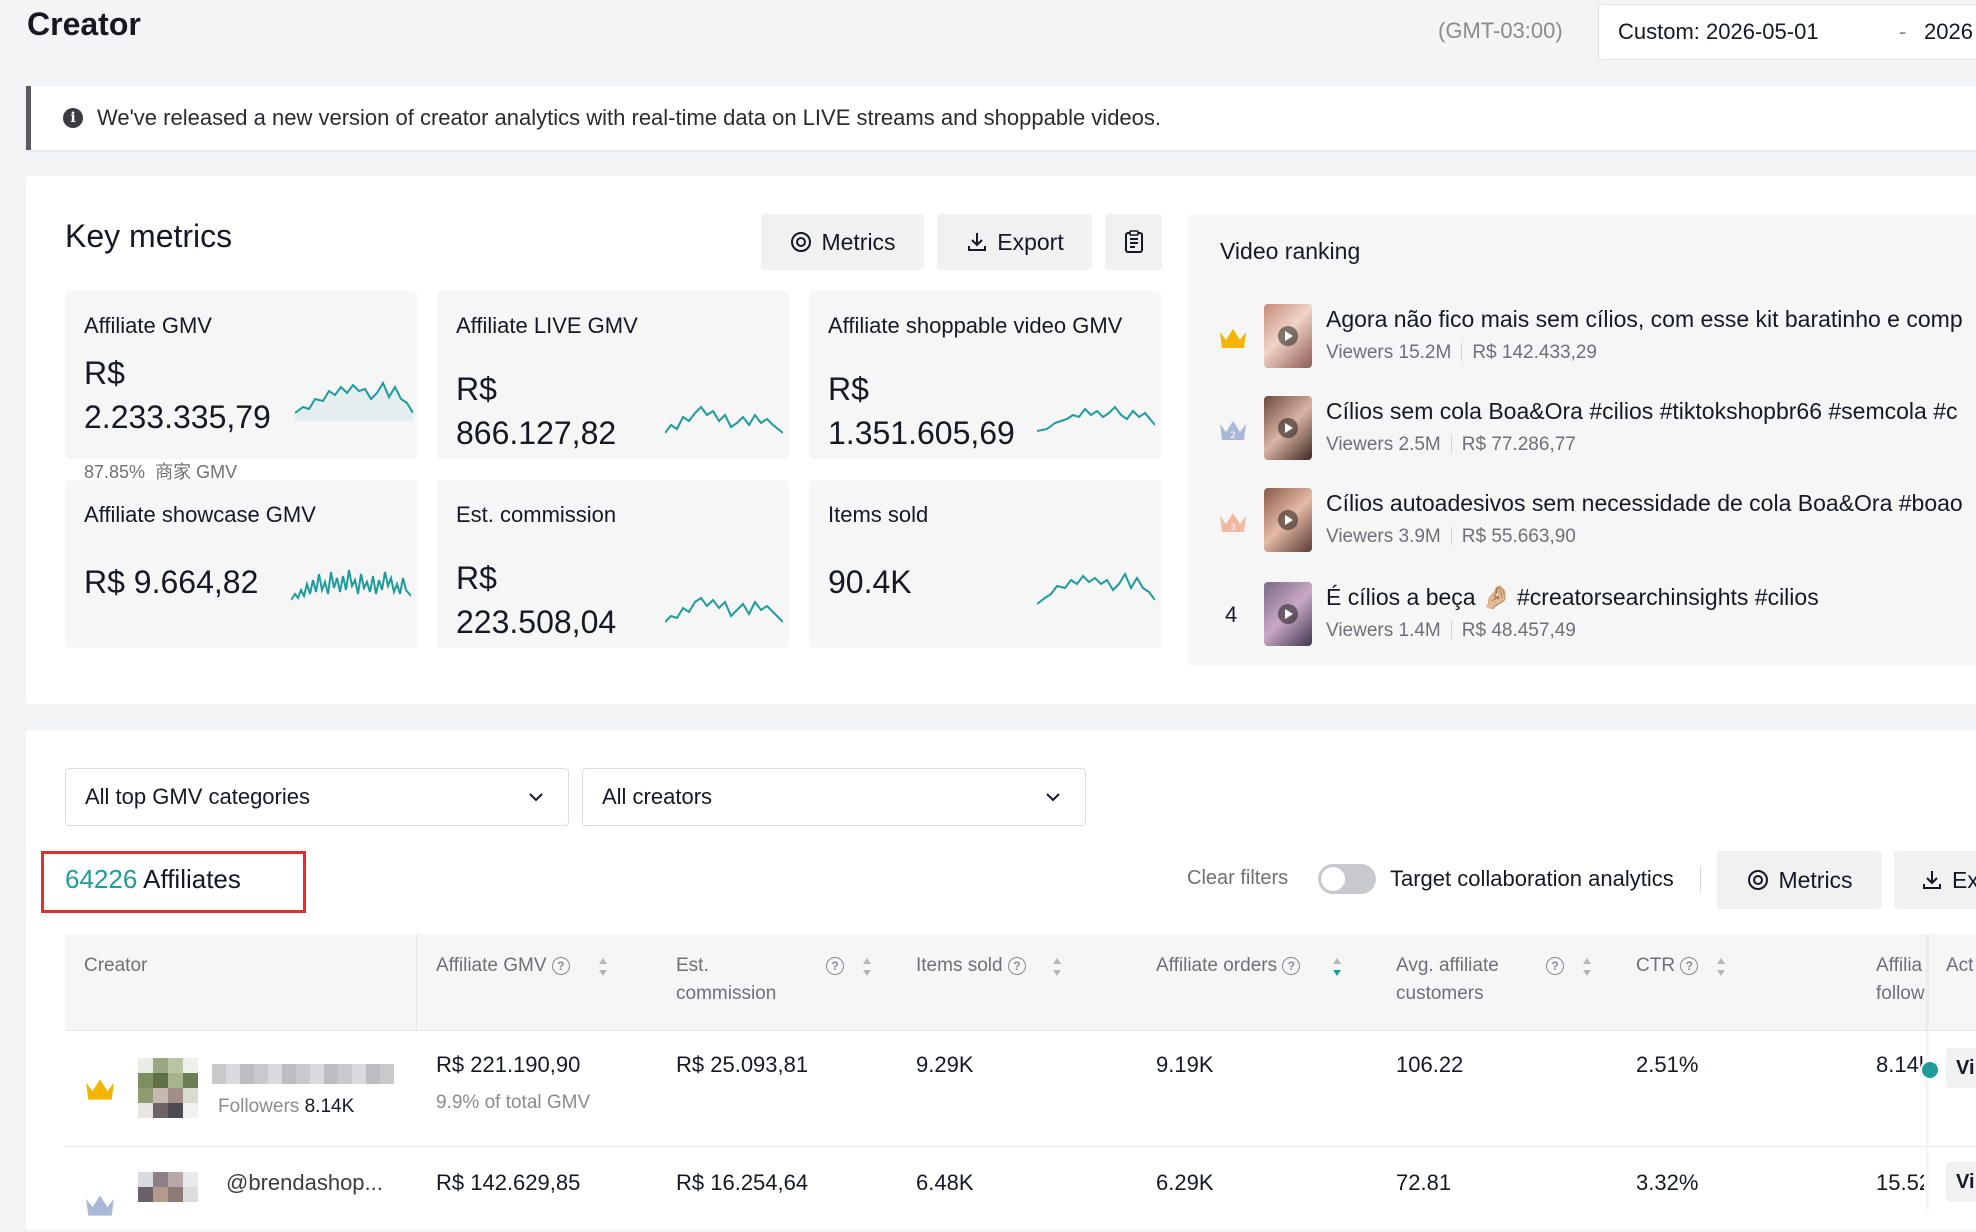 The width and height of the screenshot is (1976, 1232). What do you see at coordinates (945, 1064) in the screenshot?
I see `cell-items-sold: 9.29K` at bounding box center [945, 1064].